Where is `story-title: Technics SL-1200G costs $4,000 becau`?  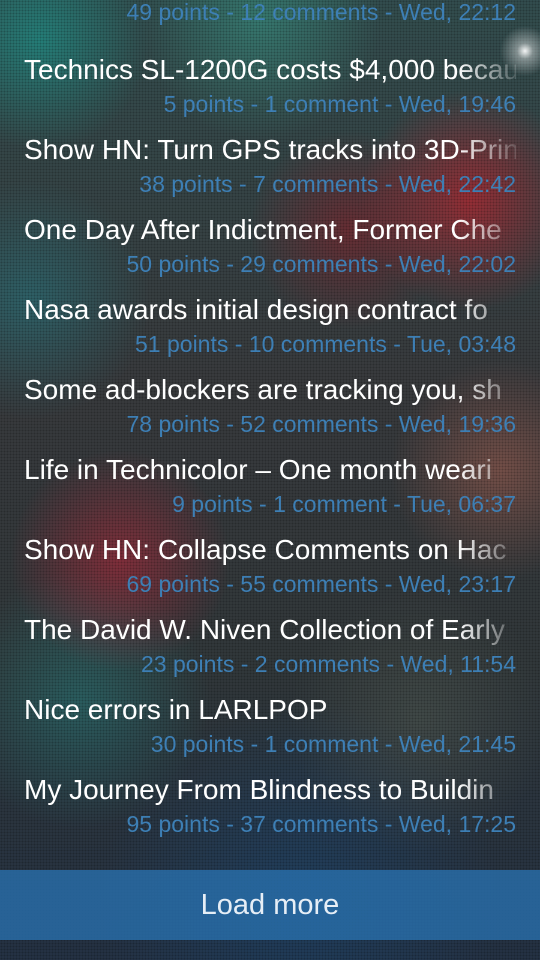
story-title: Technics SL-1200G costs $4,000 becau is located at coordinates (270, 69).